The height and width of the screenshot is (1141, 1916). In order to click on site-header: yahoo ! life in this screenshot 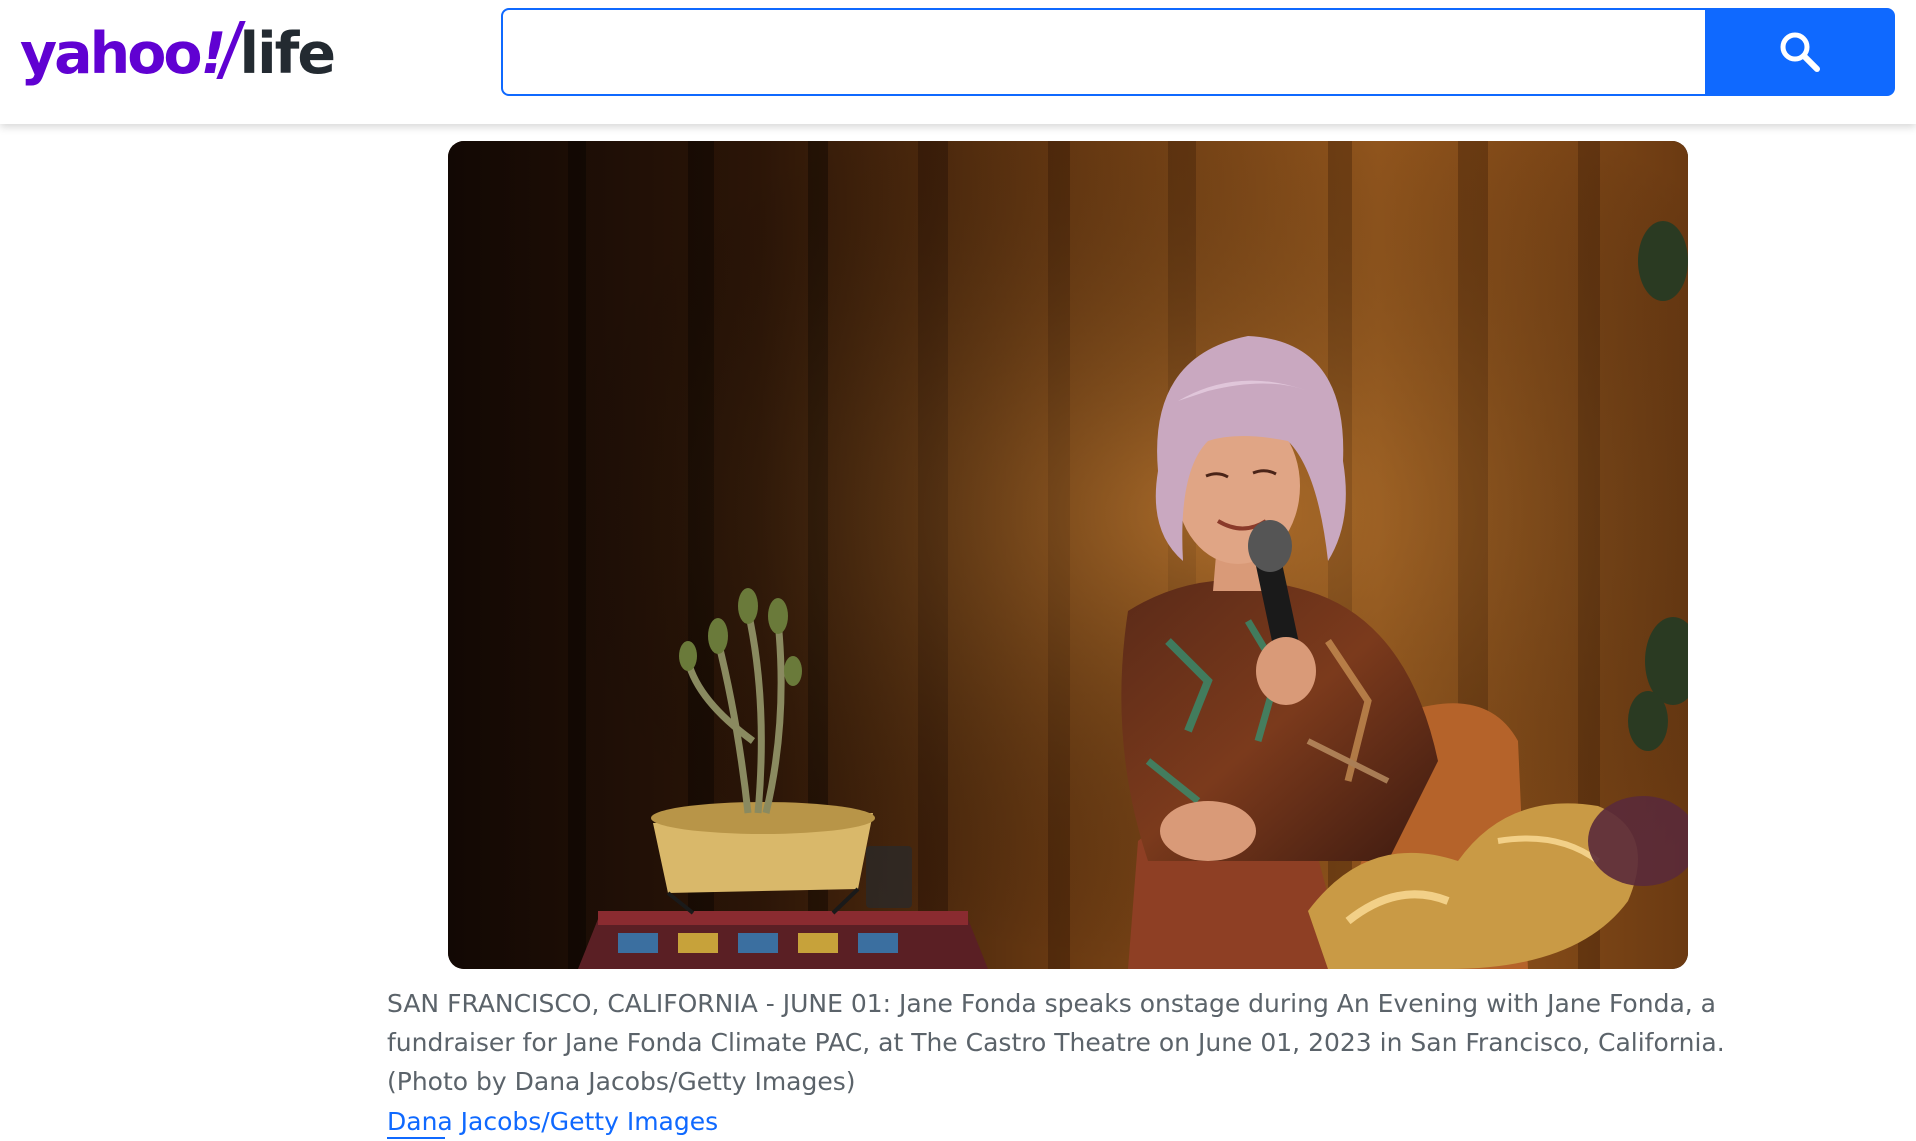, I will do `click(958, 62)`.